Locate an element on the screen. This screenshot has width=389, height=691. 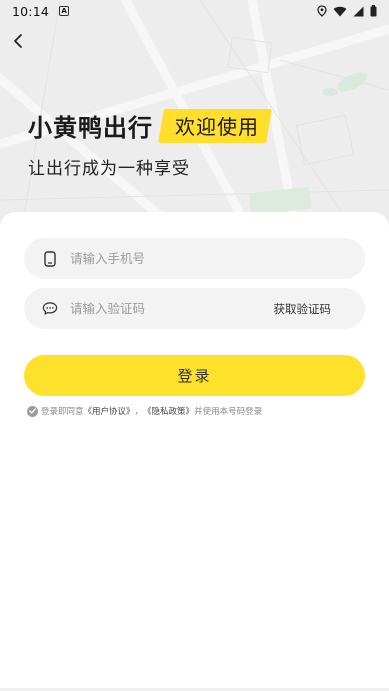
phone-field is located at coordinates (194, 258).